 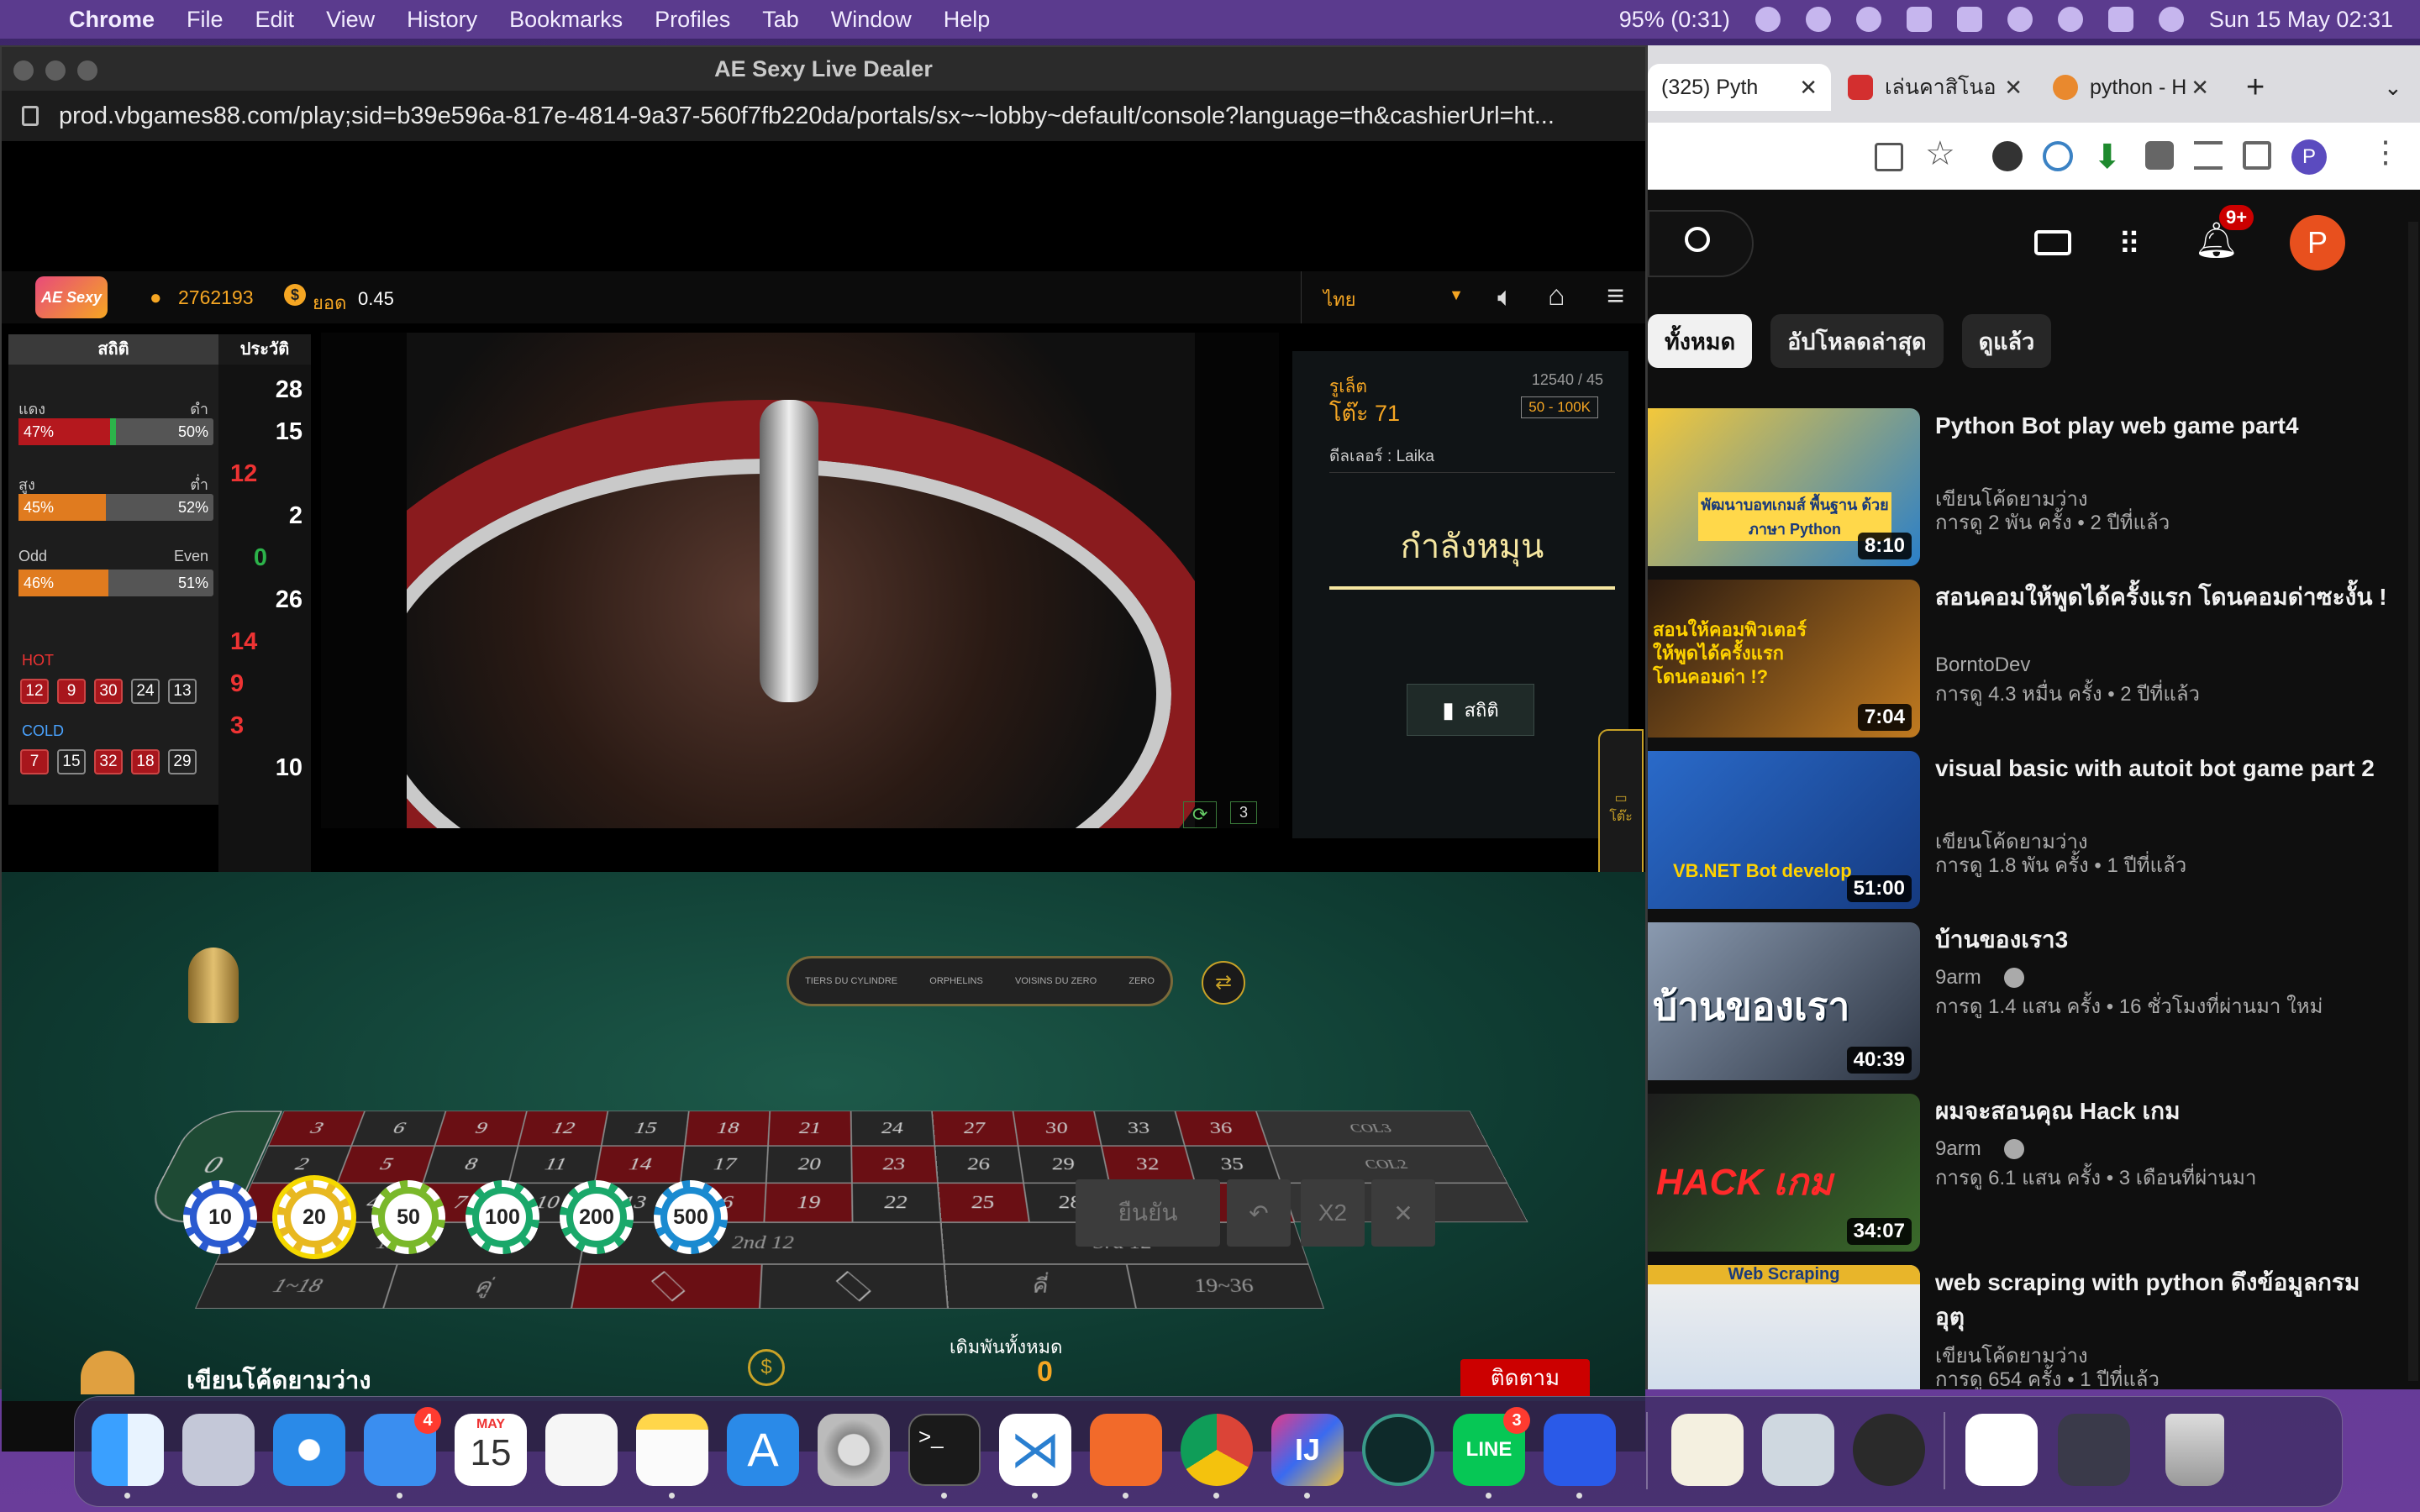 What do you see at coordinates (502, 1217) in the screenshot?
I see `bet-chip: 100` at bounding box center [502, 1217].